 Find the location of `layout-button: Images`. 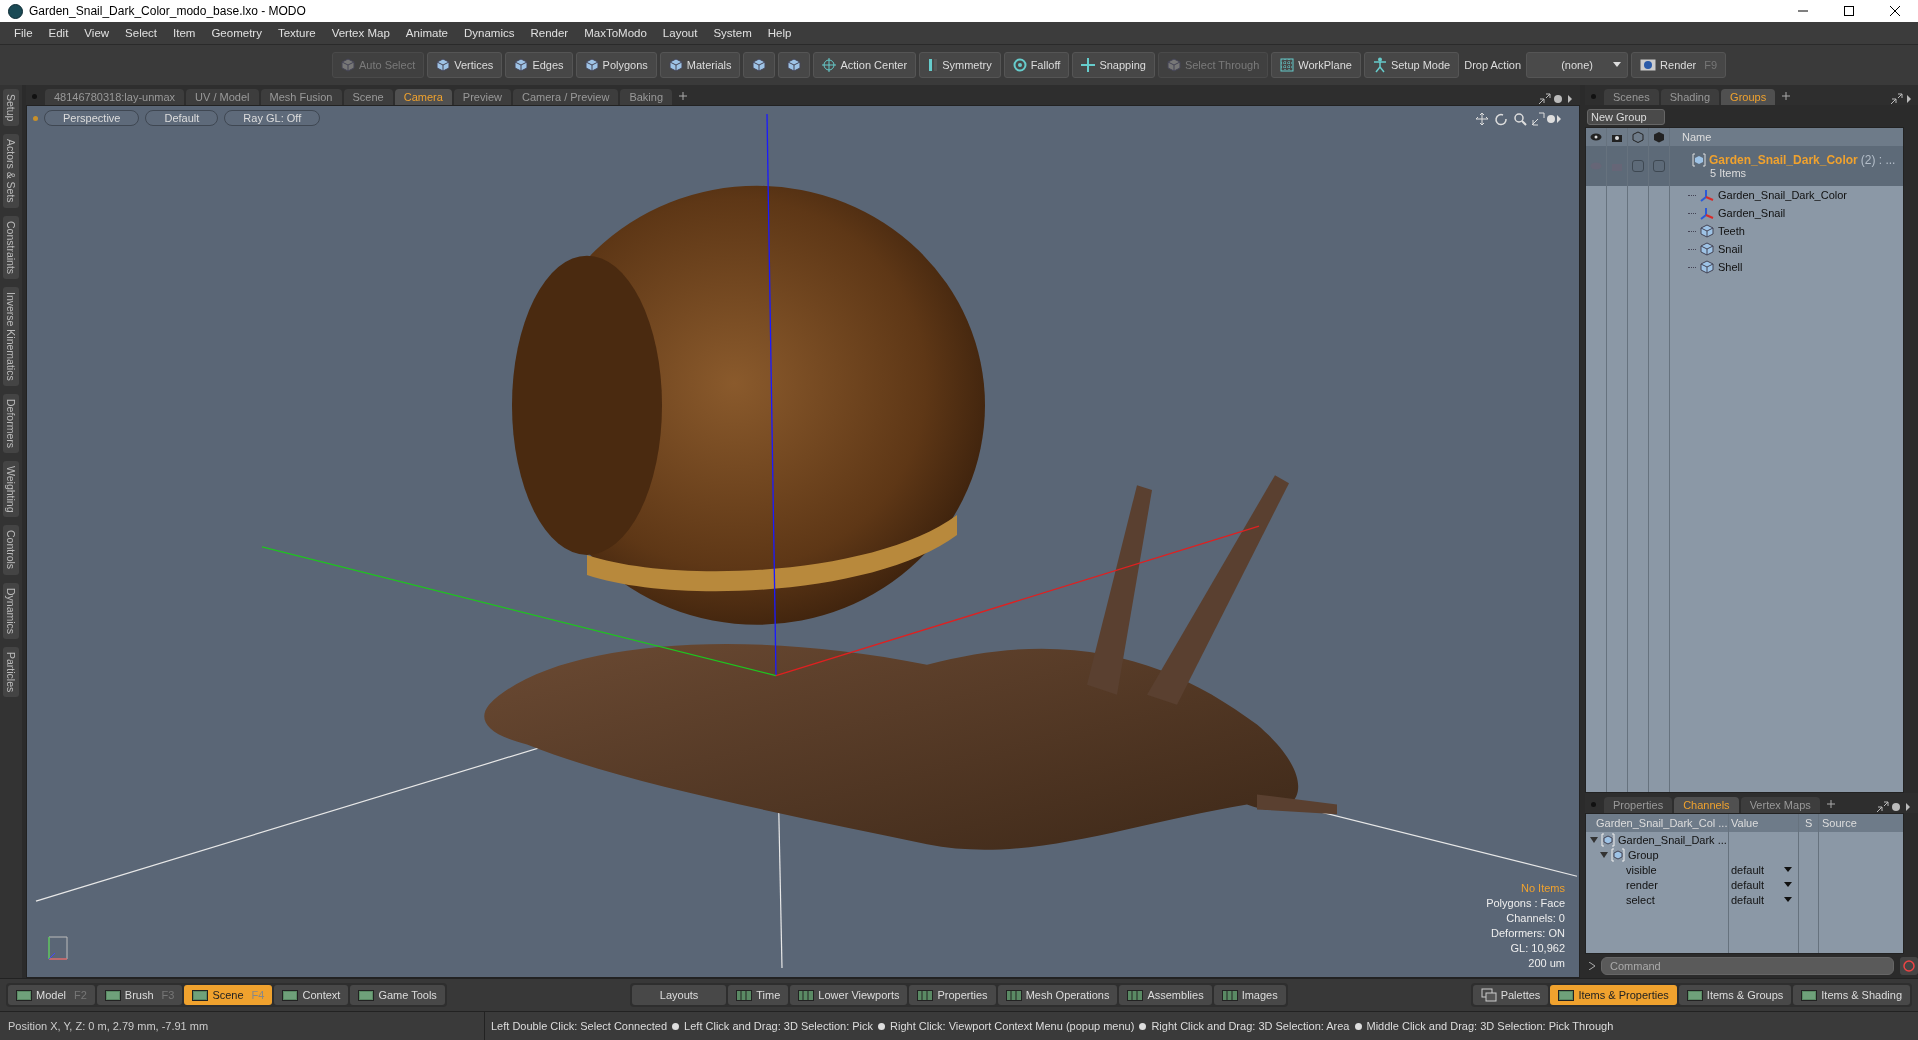

layout-button: Images is located at coordinates (1249, 995).